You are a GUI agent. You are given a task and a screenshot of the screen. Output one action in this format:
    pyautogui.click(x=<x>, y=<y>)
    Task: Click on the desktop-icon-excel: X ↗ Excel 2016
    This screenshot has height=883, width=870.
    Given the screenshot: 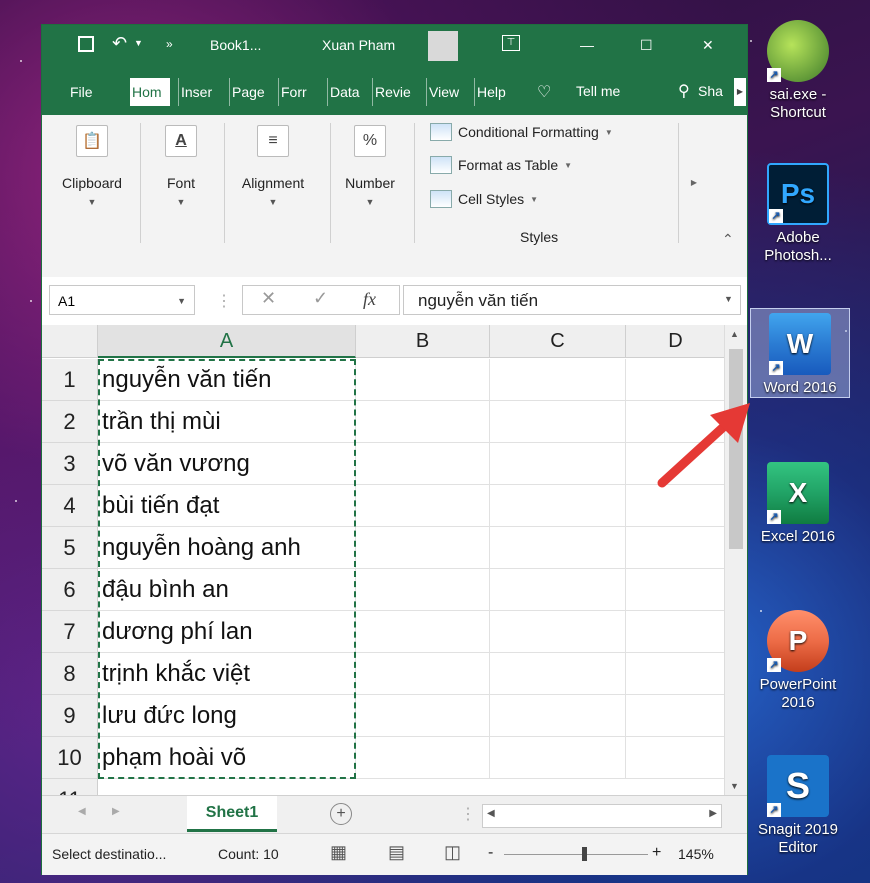 What is the action you would take?
    pyautogui.click(x=798, y=504)
    